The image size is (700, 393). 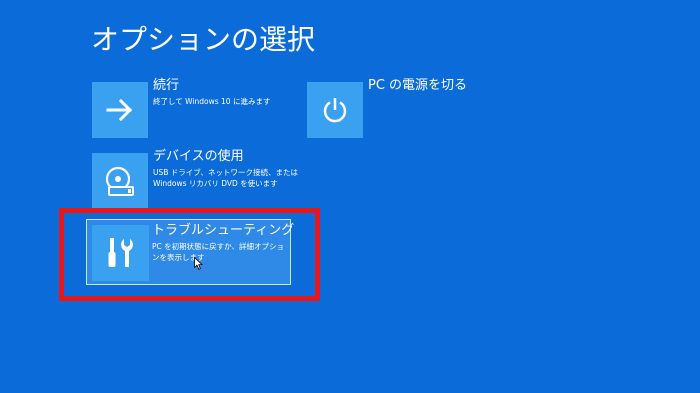 I want to click on power-icon, so click(x=335, y=110).